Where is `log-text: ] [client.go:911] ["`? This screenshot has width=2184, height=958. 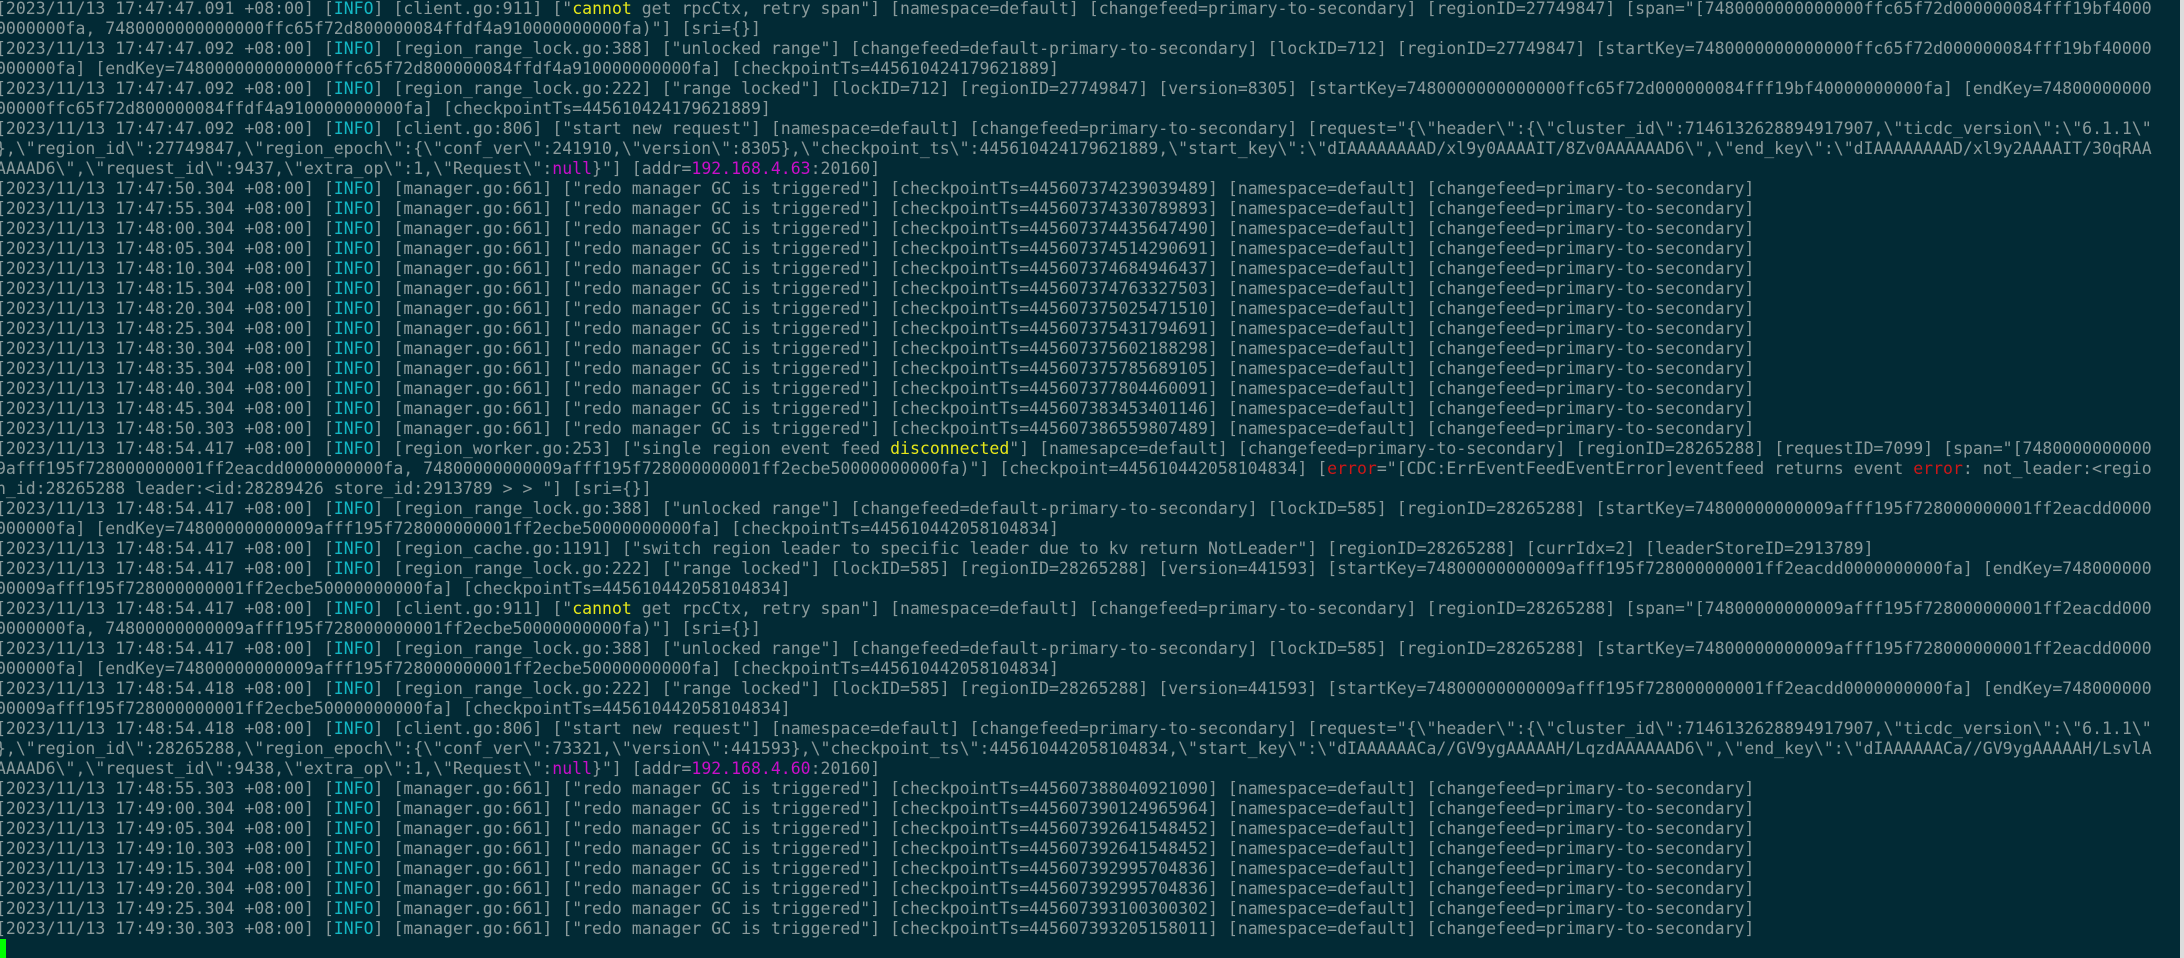
log-text: ] [client.go:911] [" is located at coordinates (473, 608).